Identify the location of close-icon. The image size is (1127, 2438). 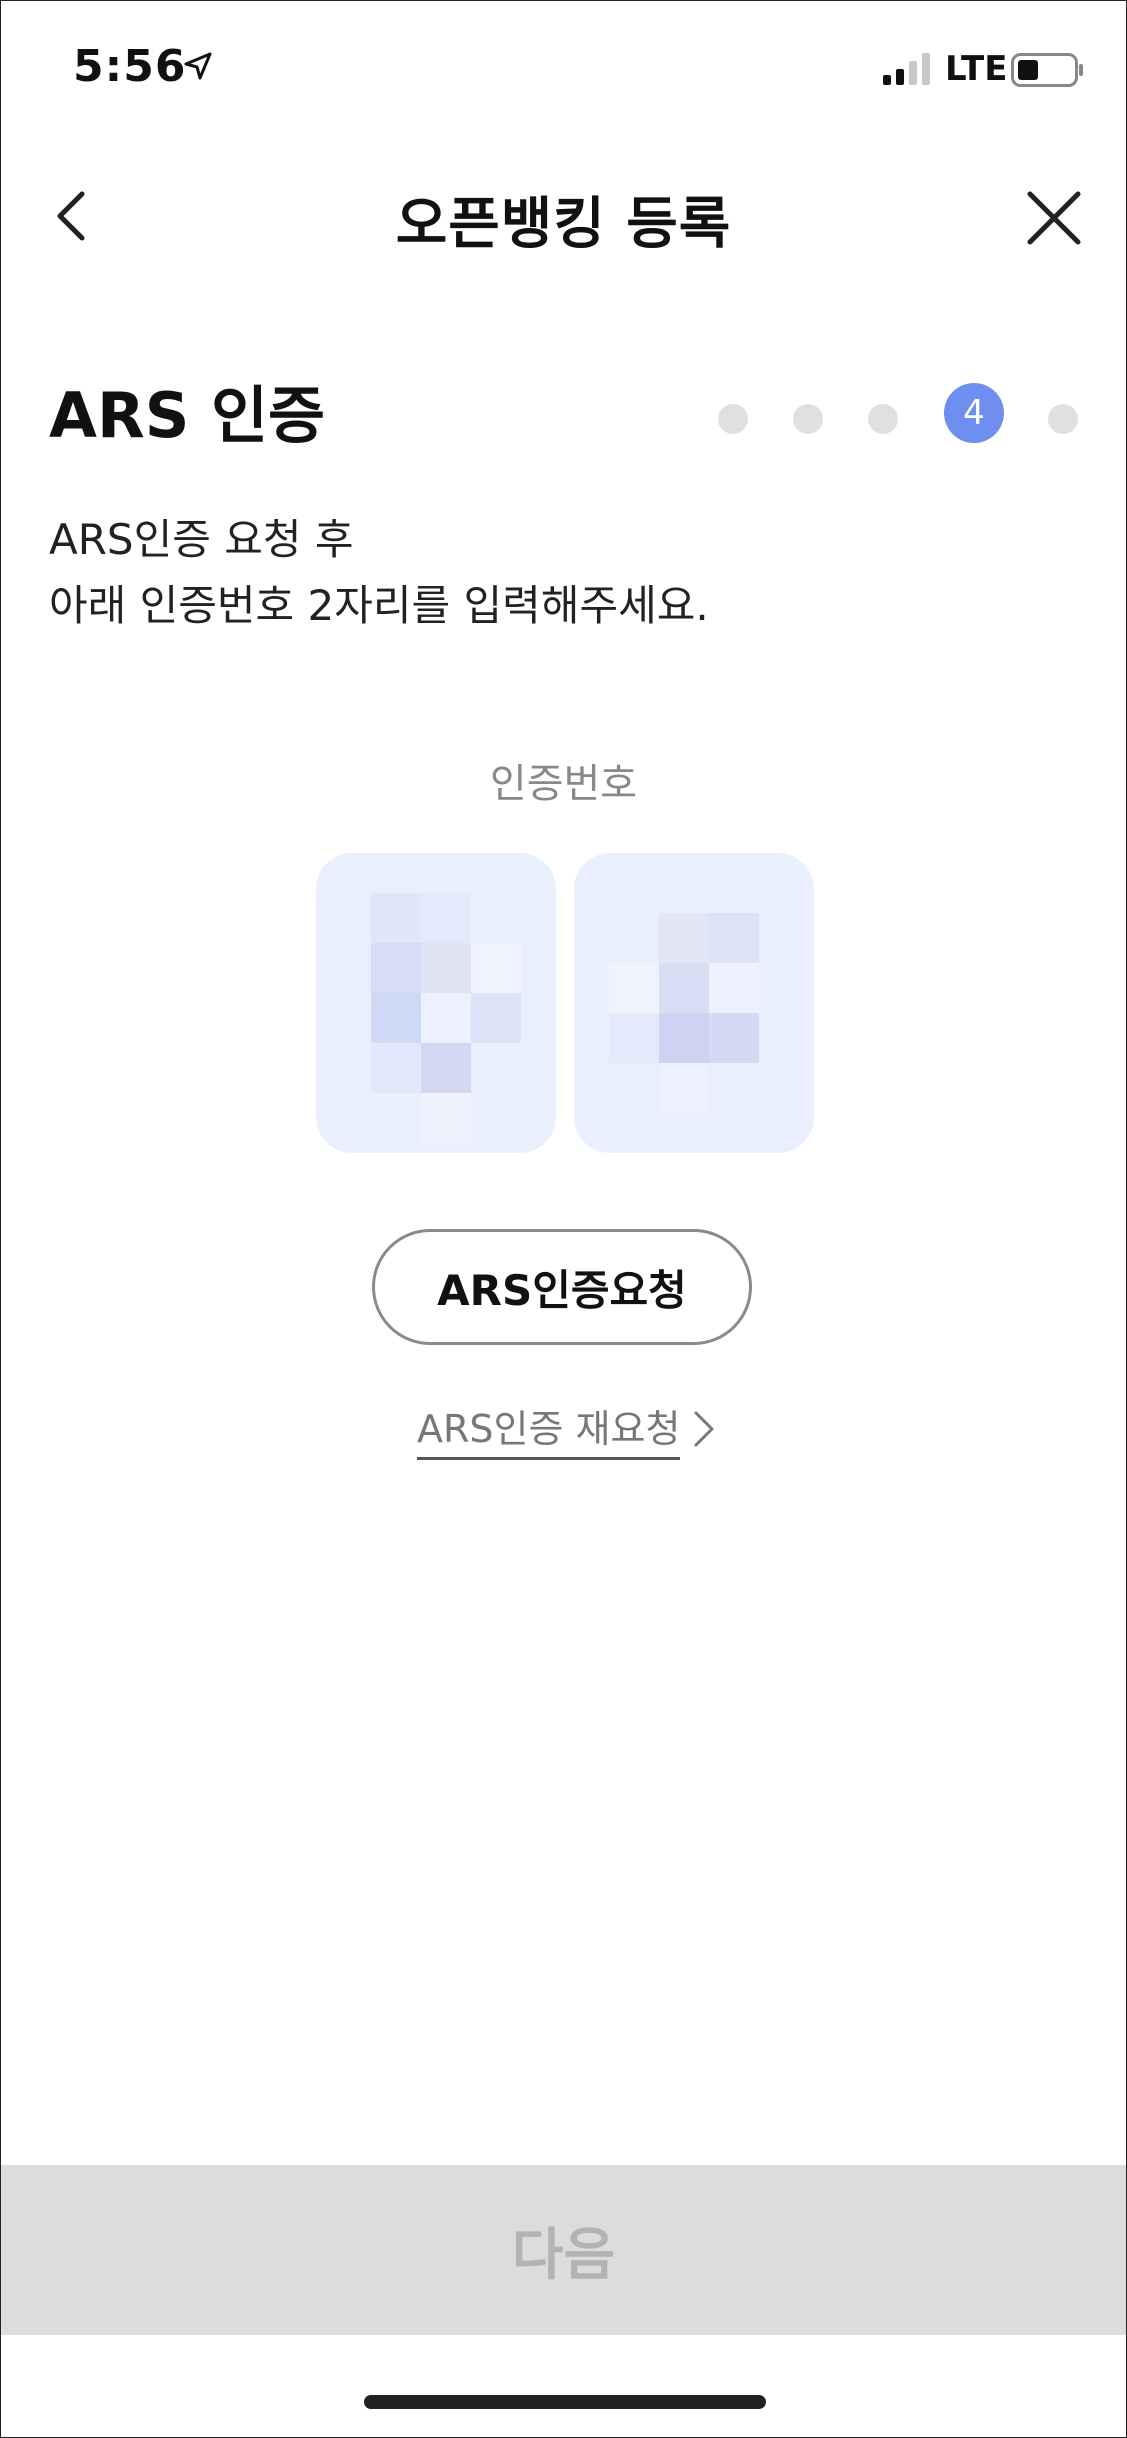
(1054, 218).